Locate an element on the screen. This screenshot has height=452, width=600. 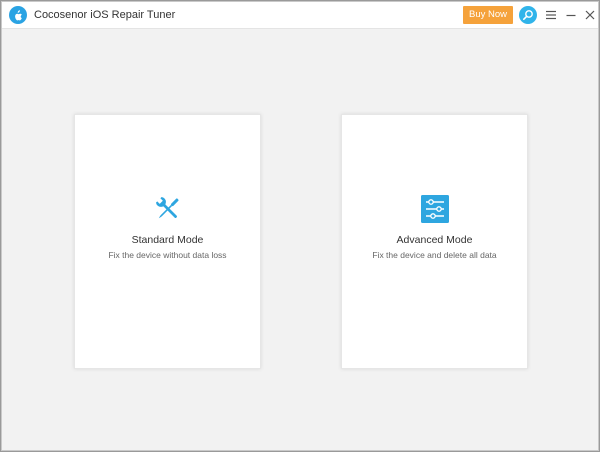
search-icon is located at coordinates (527, 15).